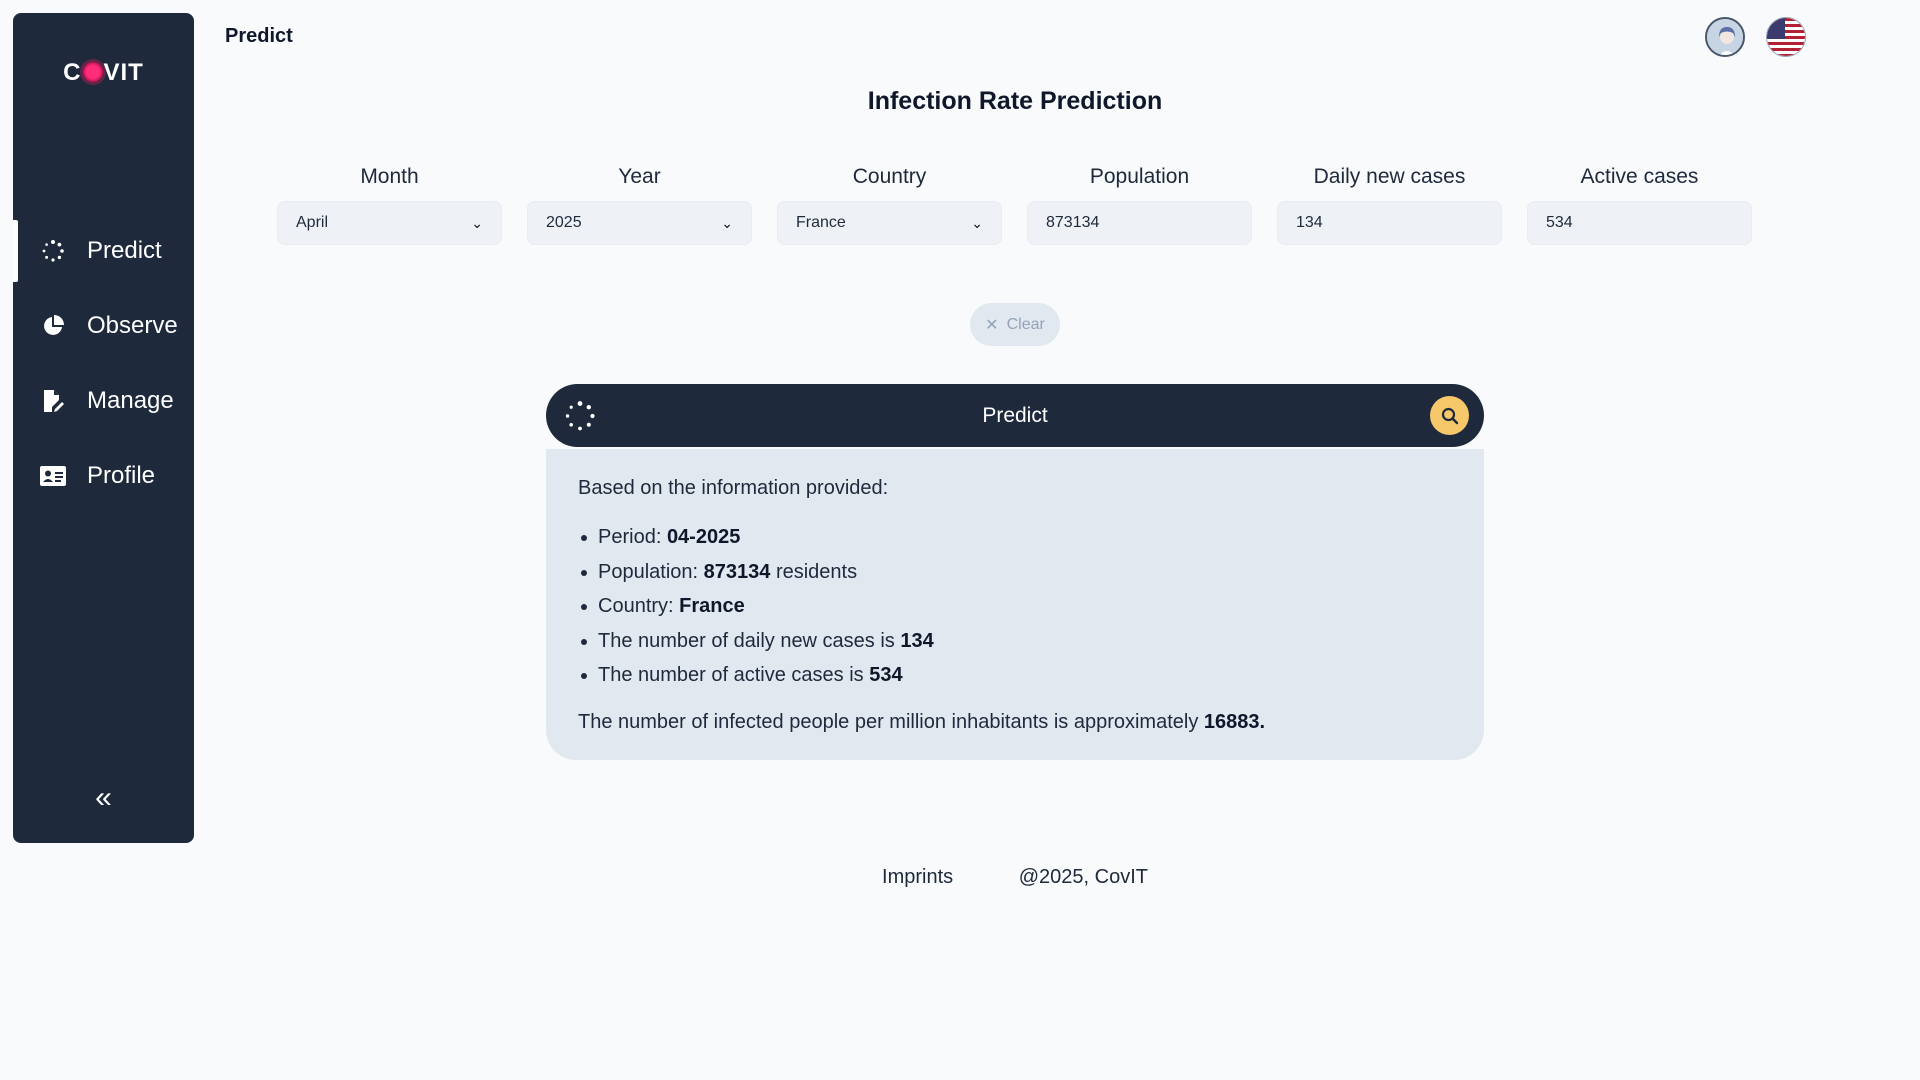 This screenshot has height=1080, width=1920. What do you see at coordinates (889, 176) in the screenshot?
I see `country-label: Country` at bounding box center [889, 176].